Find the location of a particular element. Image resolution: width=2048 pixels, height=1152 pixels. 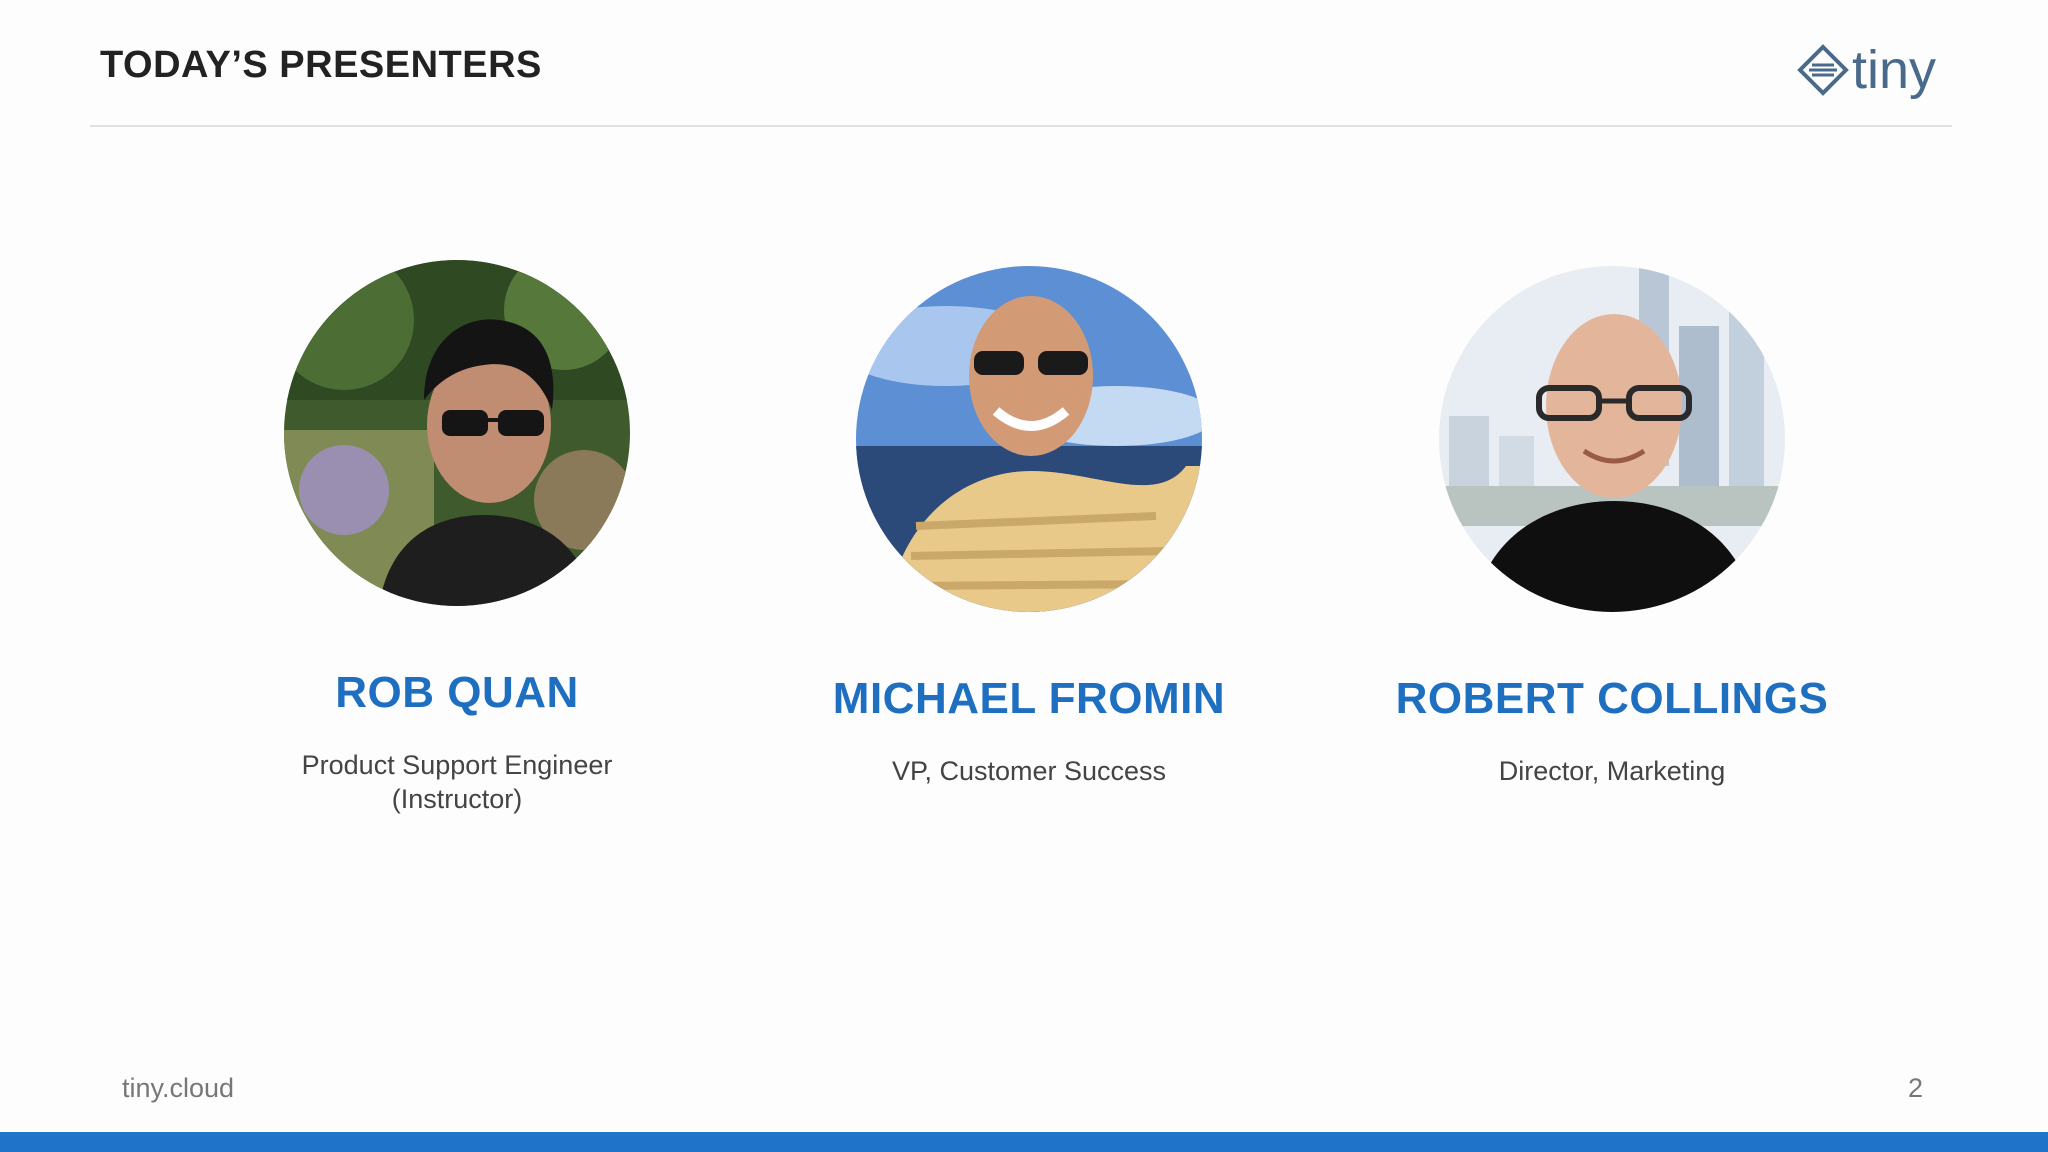

logo-text: tiny is located at coordinates (1894, 70).